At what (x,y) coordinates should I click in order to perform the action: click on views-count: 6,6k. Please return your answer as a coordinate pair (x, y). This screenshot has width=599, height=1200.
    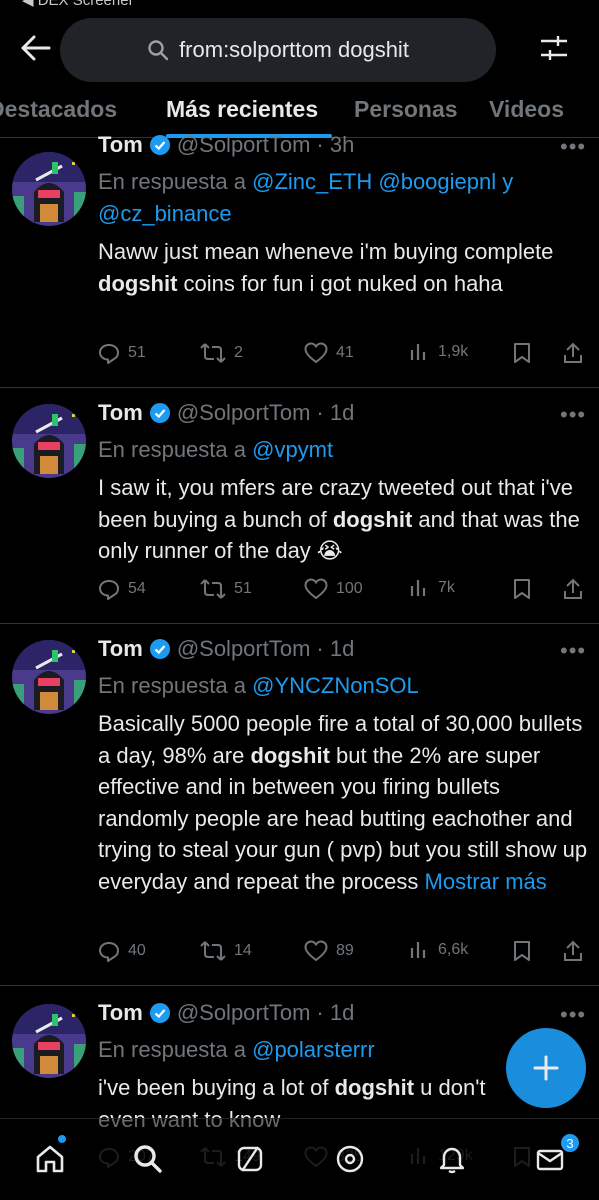
    Looking at the image, I should click on (453, 949).